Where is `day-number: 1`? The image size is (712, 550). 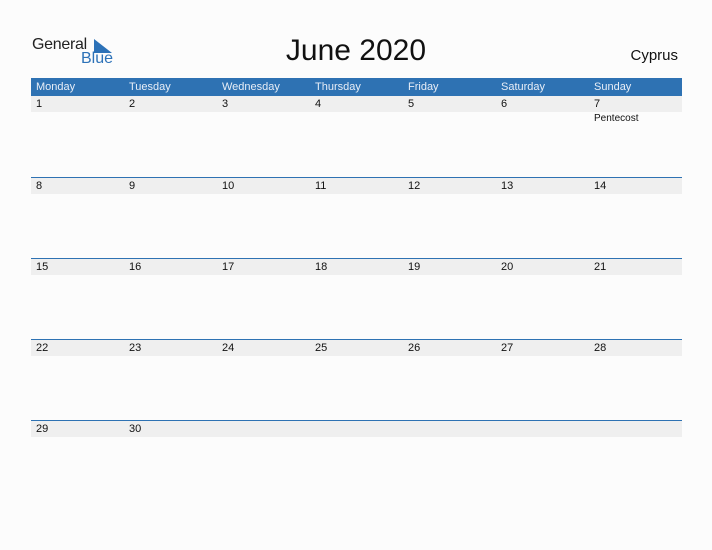 day-number: 1 is located at coordinates (39, 104).